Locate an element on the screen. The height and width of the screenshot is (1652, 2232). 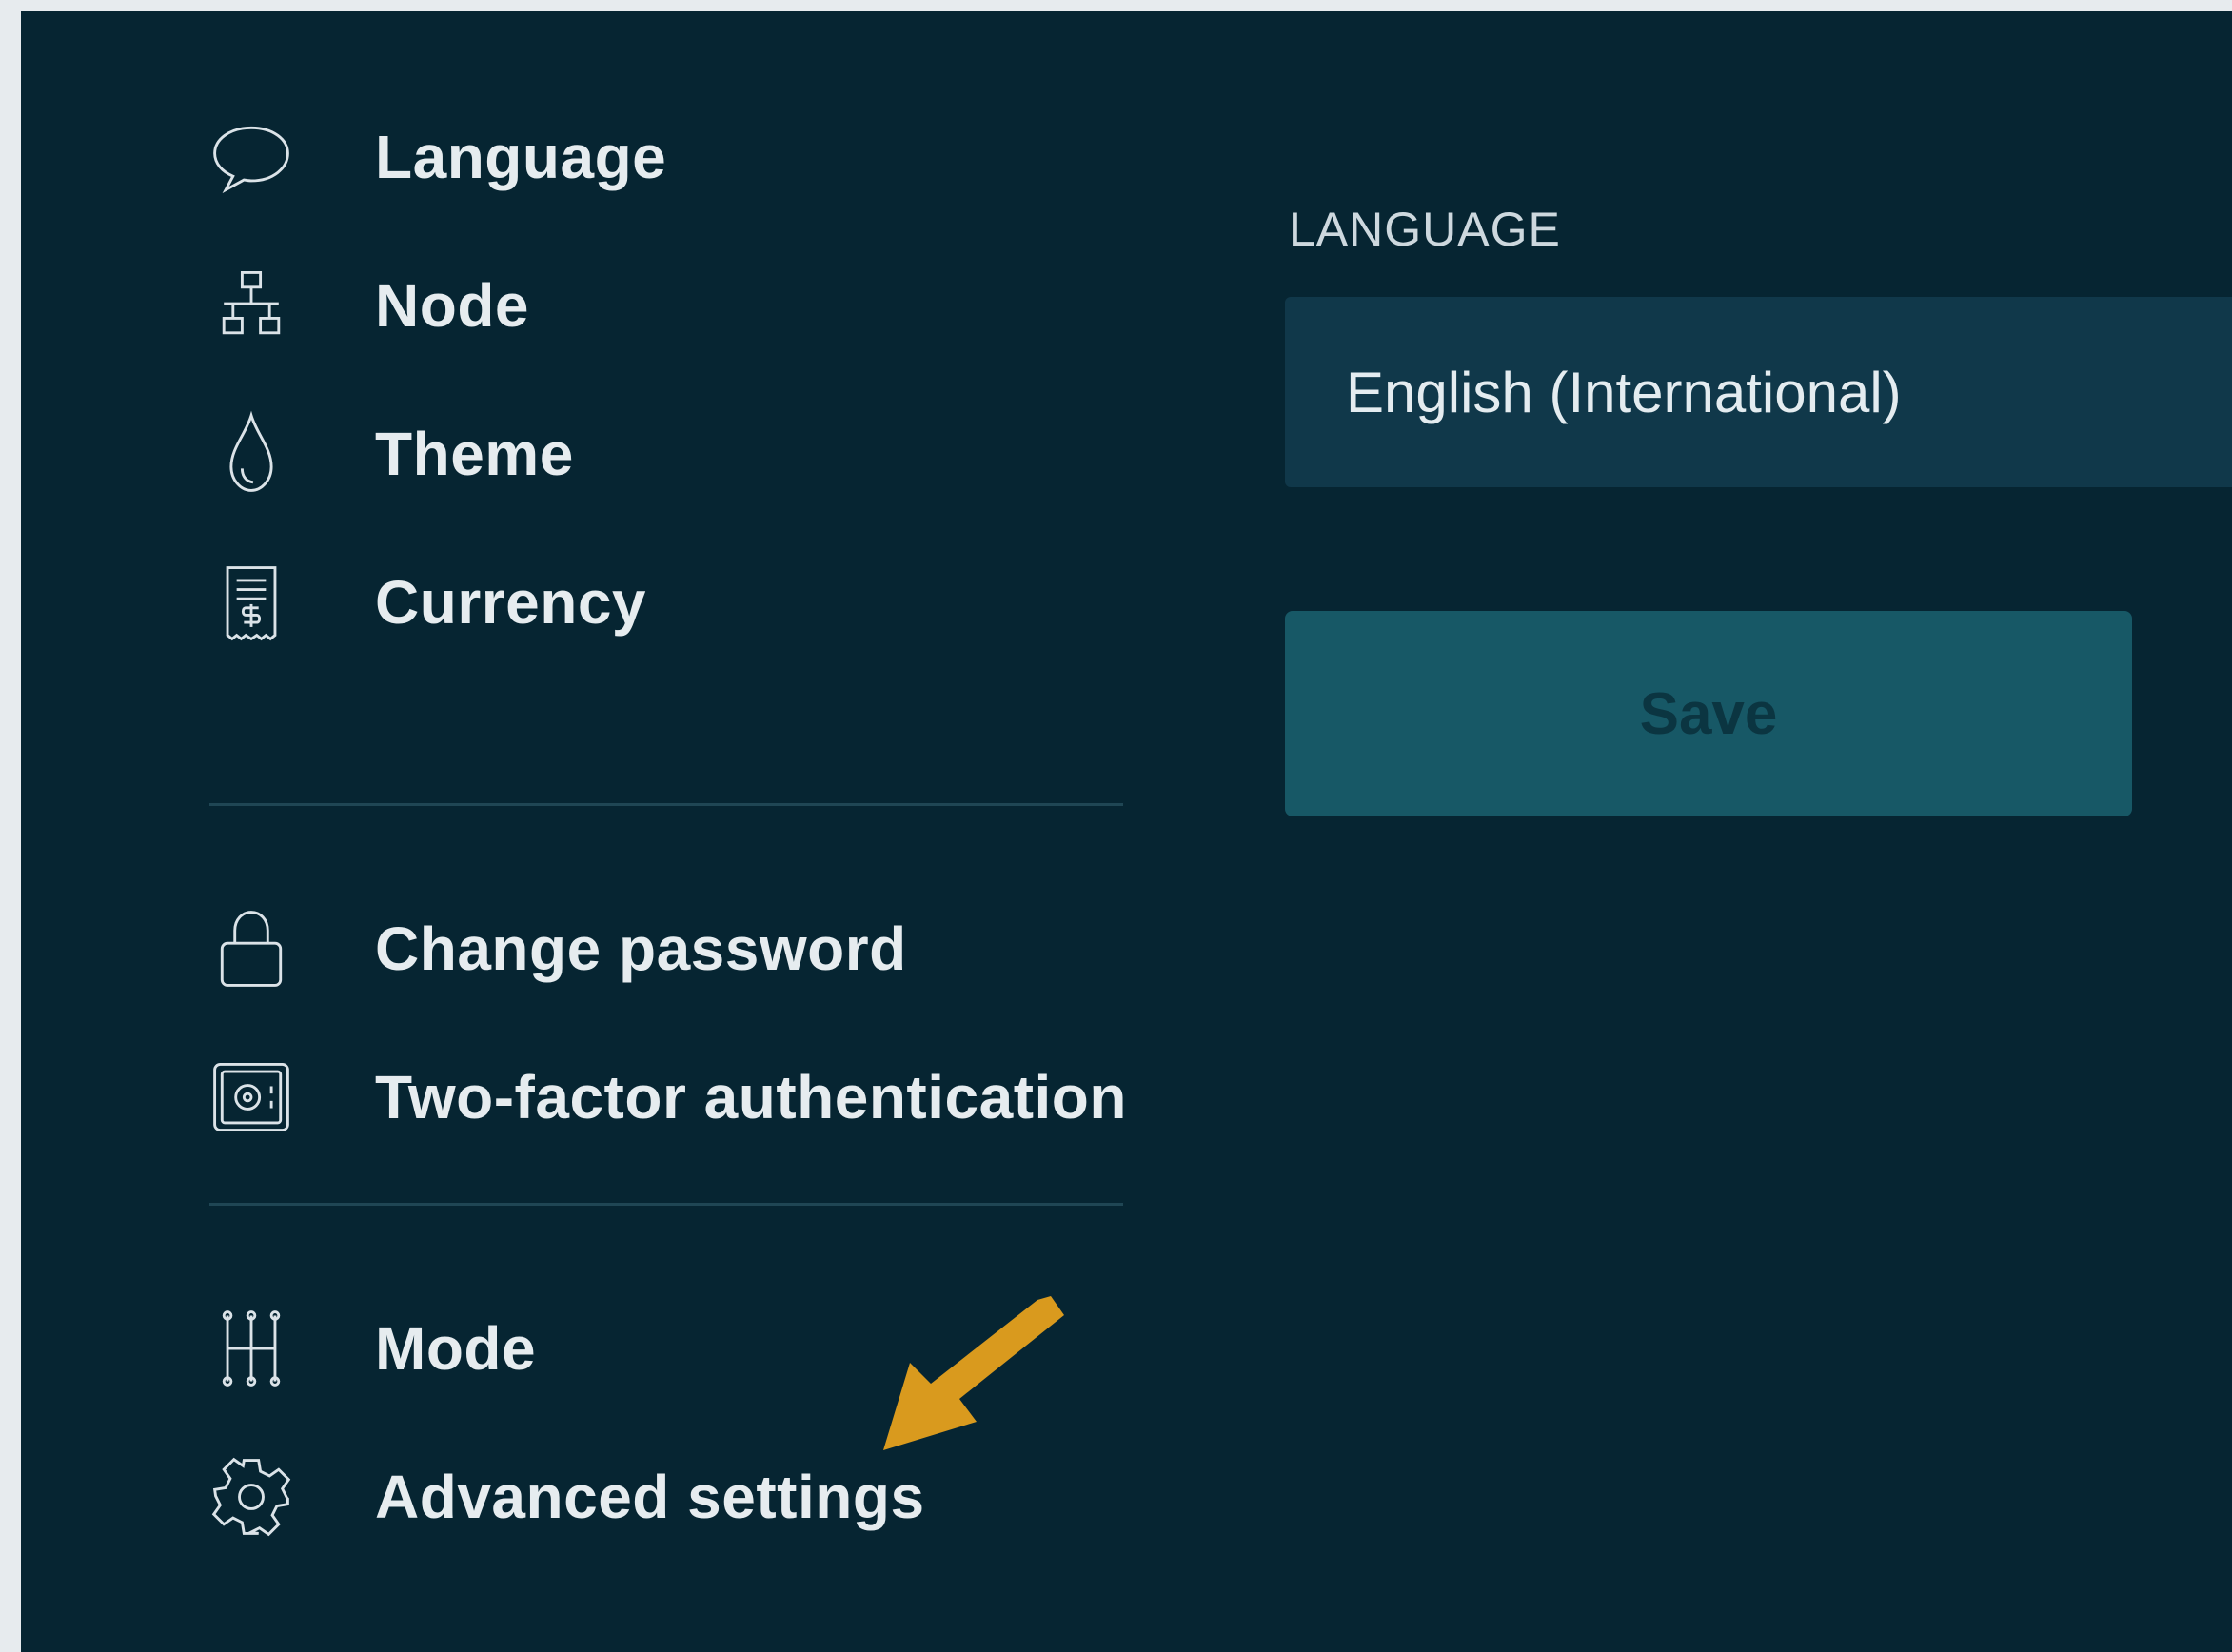
droplet-icon is located at coordinates (253, 454).